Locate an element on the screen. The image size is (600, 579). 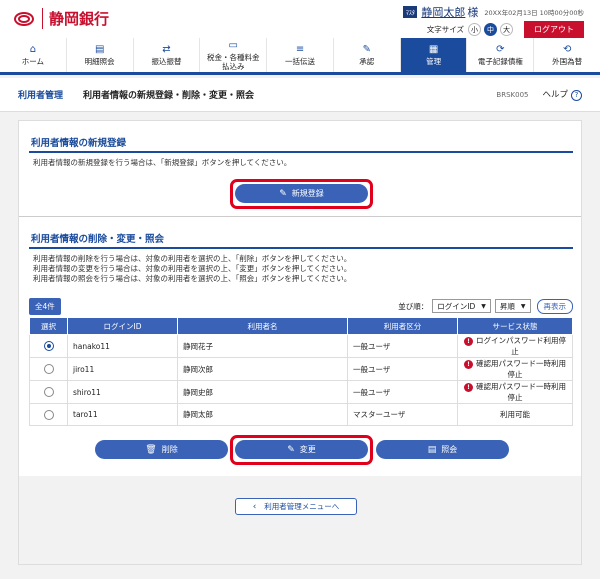
logout-button: ログアウト is located at coordinates (554, 29).